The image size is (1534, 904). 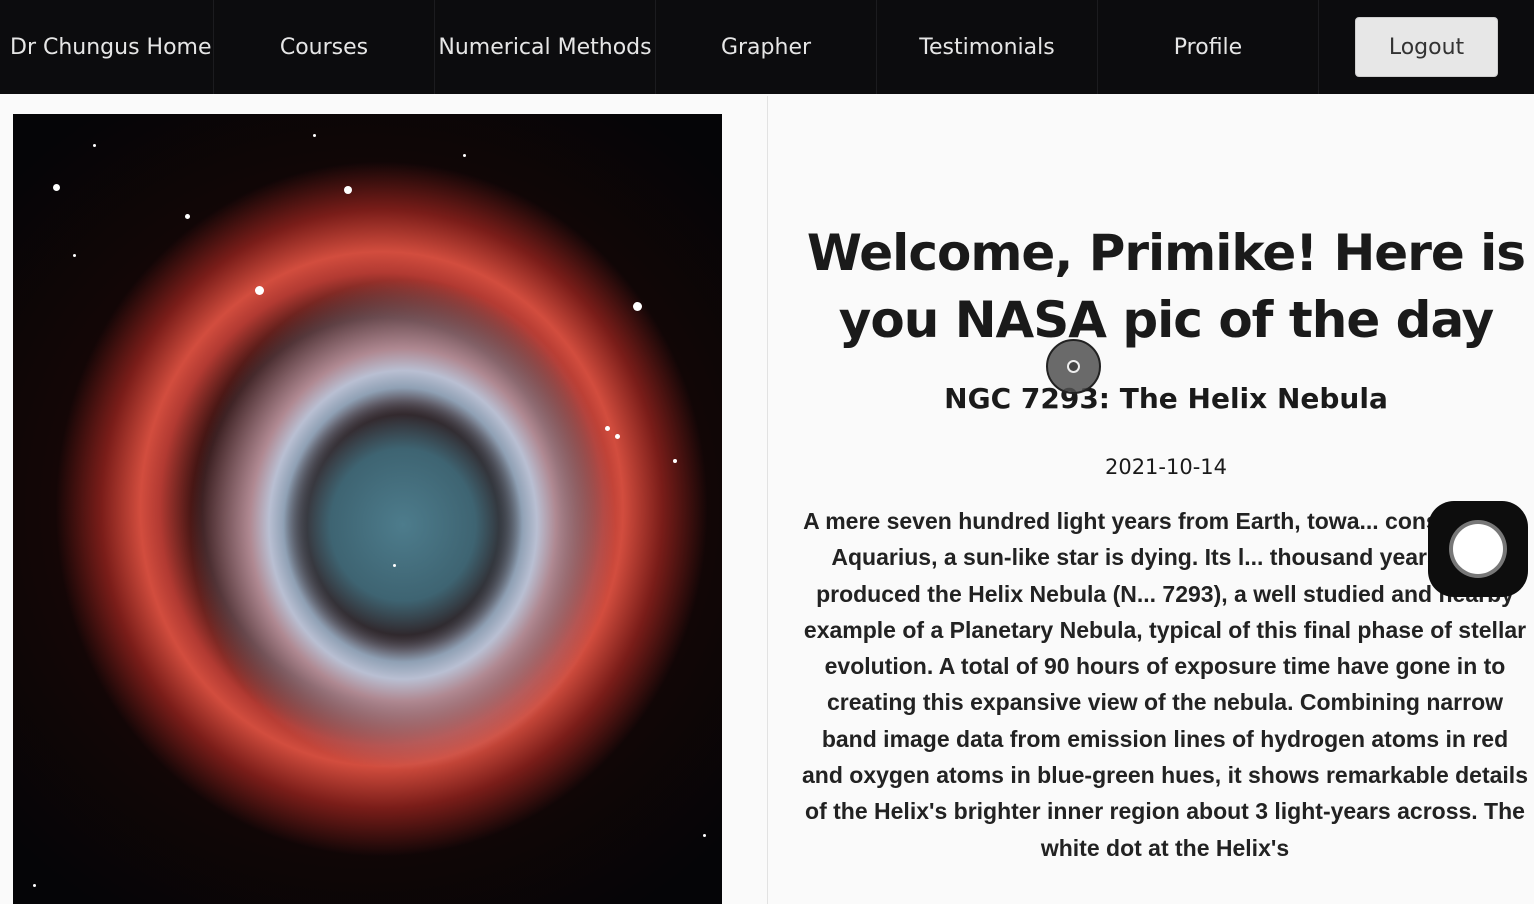 I want to click on nav-grapher-link: Grapher, so click(x=766, y=47).